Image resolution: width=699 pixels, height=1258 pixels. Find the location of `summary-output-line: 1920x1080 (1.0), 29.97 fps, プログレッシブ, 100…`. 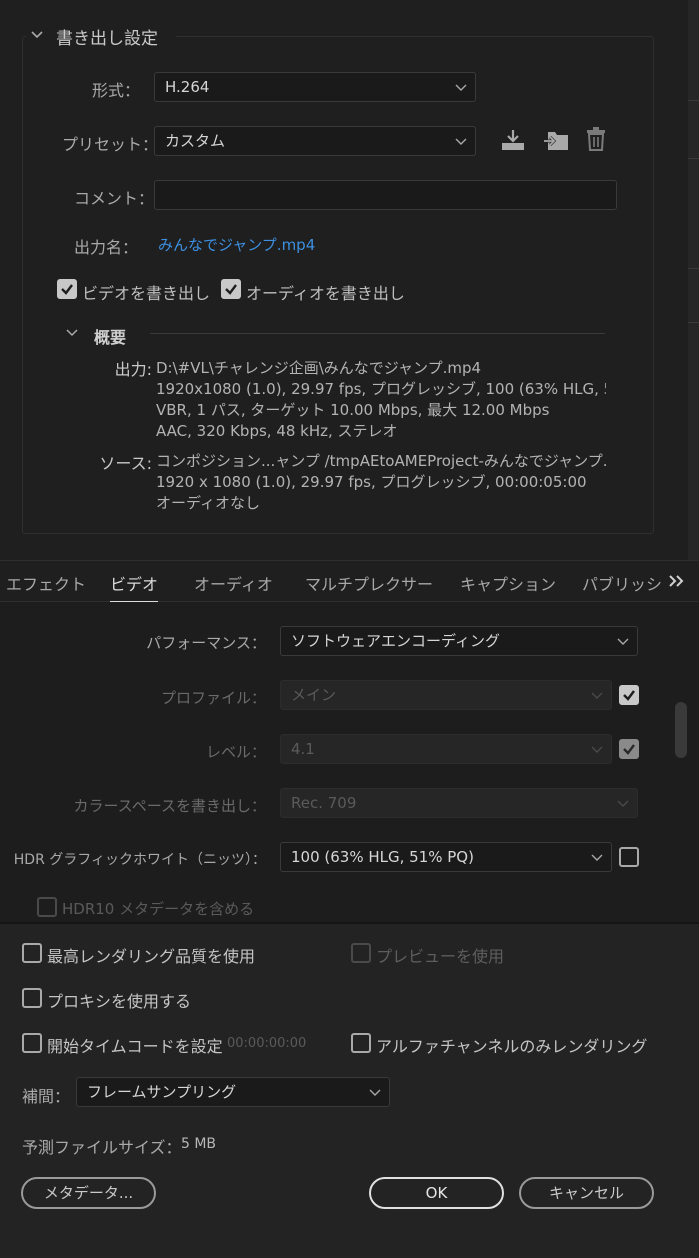

summary-output-line: 1920x1080 (1.0), 29.97 fps, プログレッシブ, 100… is located at coordinates (381, 389).